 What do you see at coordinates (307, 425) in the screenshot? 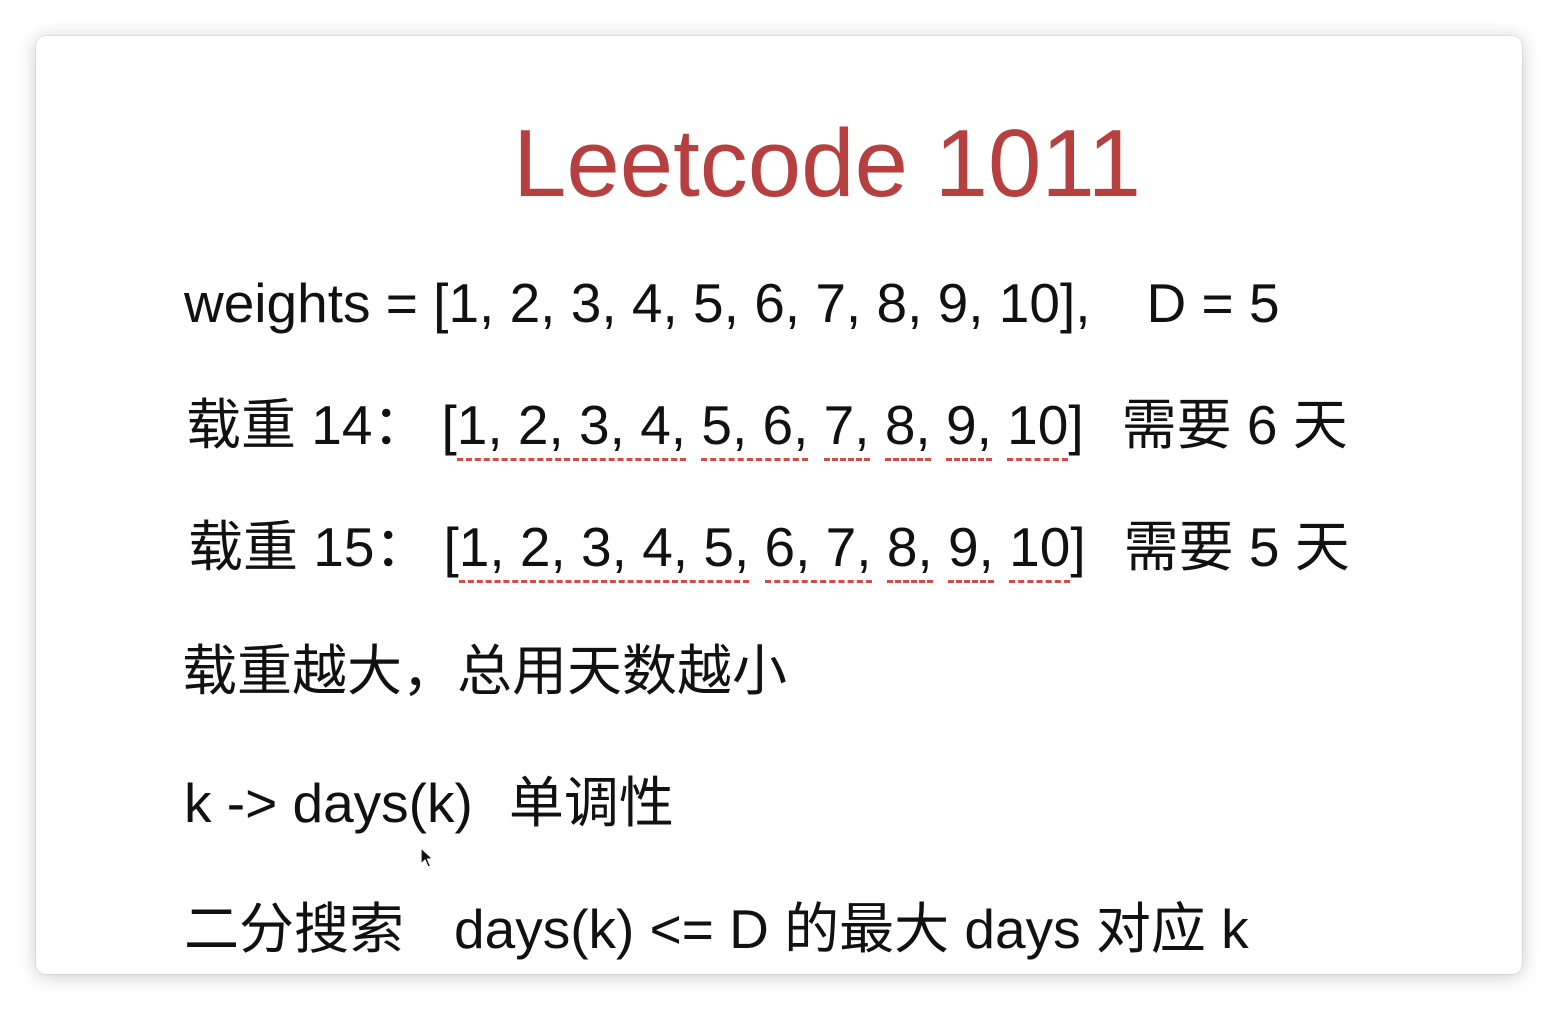
I see `capacity-14-label: 载重 14：` at bounding box center [307, 425].